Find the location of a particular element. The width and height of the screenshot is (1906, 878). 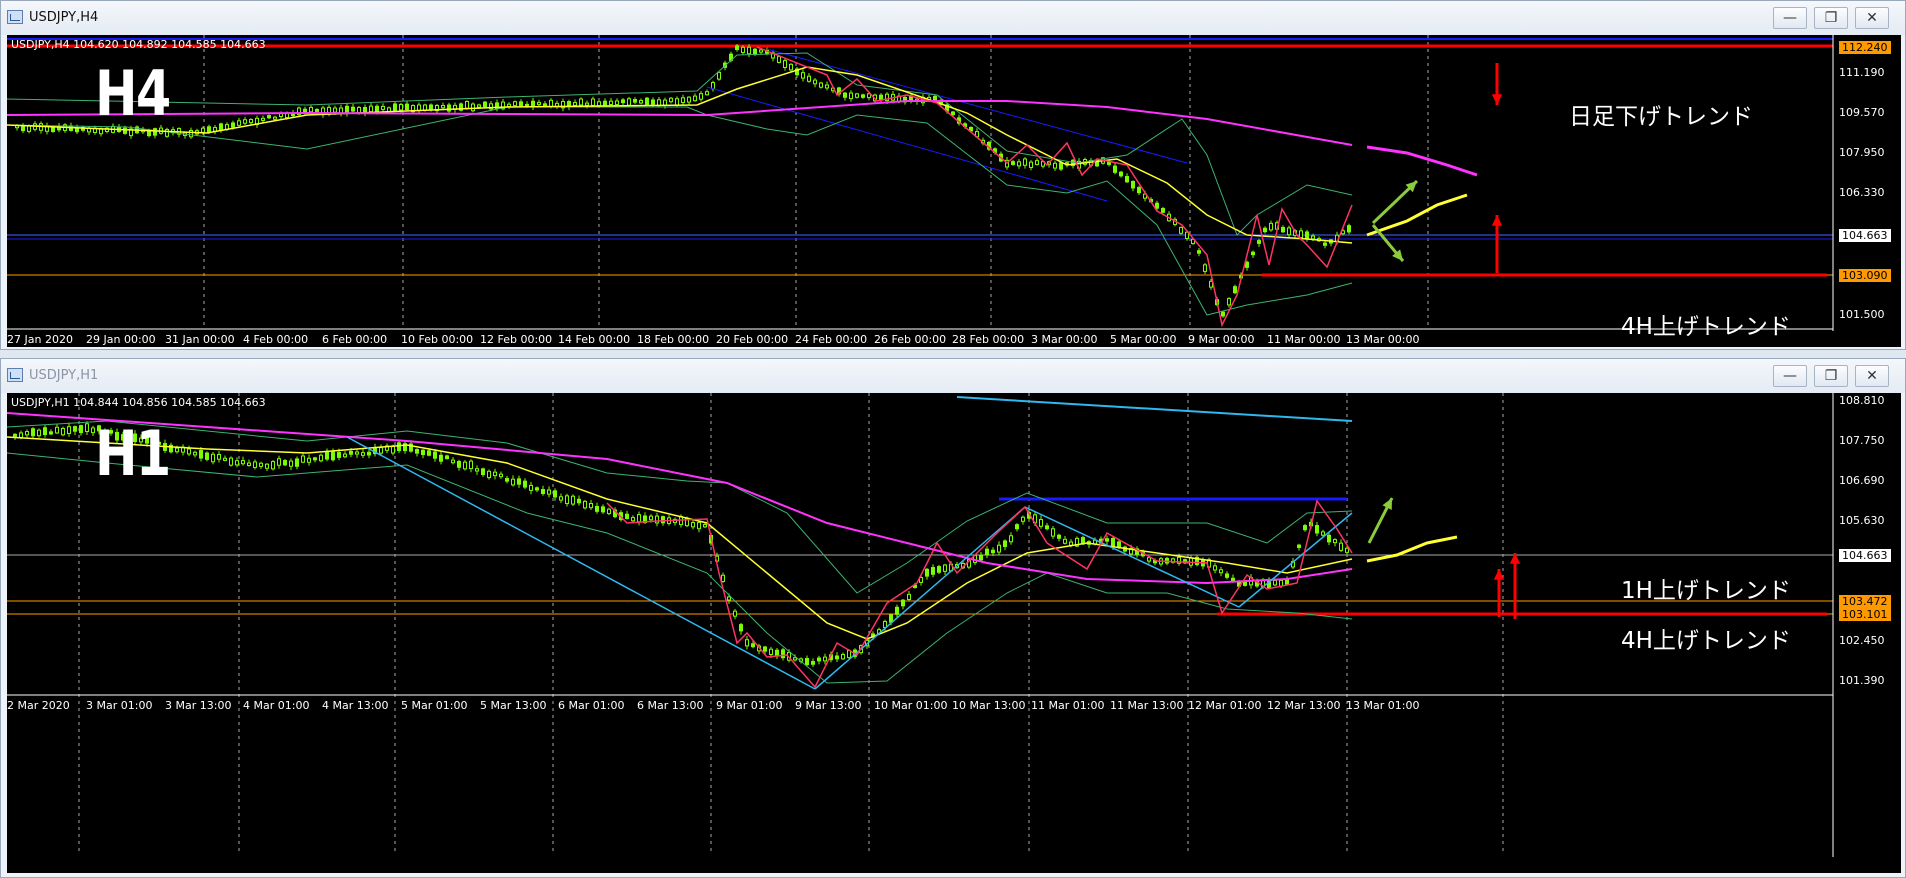

time-tick-label: 9 Mar 00:00 is located at coordinates (1221, 339).